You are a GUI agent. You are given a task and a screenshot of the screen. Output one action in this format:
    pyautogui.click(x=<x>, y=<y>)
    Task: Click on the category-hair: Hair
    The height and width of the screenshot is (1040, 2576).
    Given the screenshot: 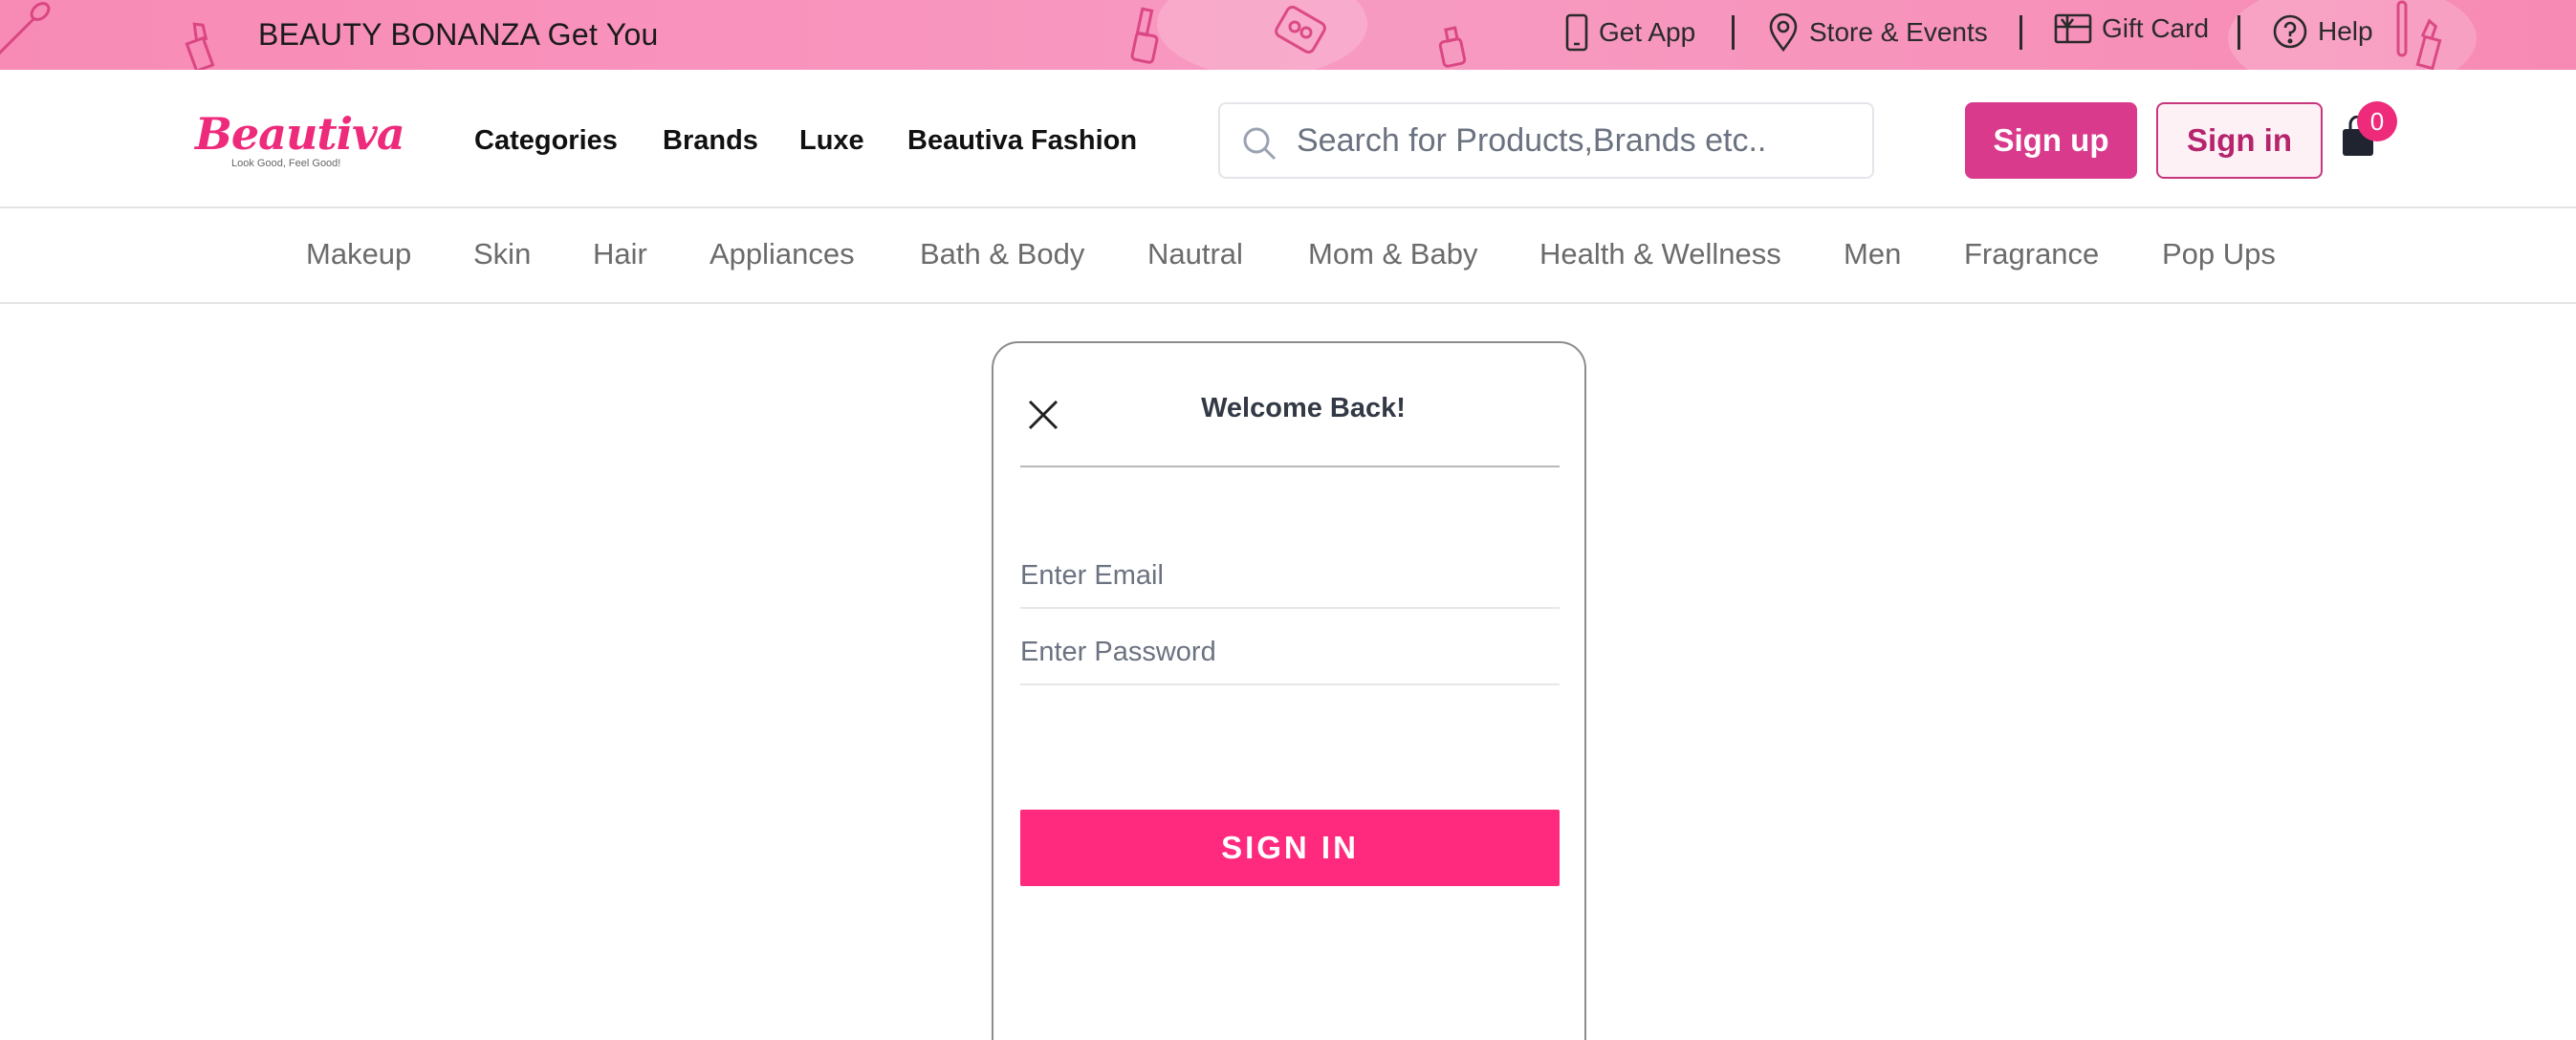 What is the action you would take?
    pyautogui.click(x=620, y=254)
    